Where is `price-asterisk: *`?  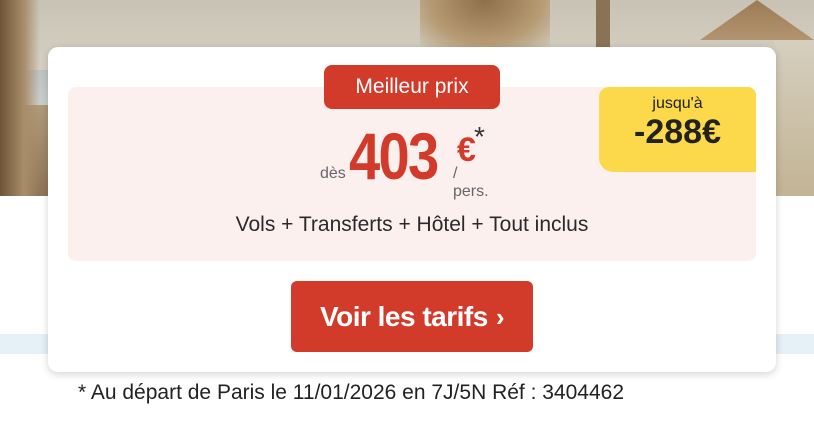 price-asterisk: * is located at coordinates (479, 136).